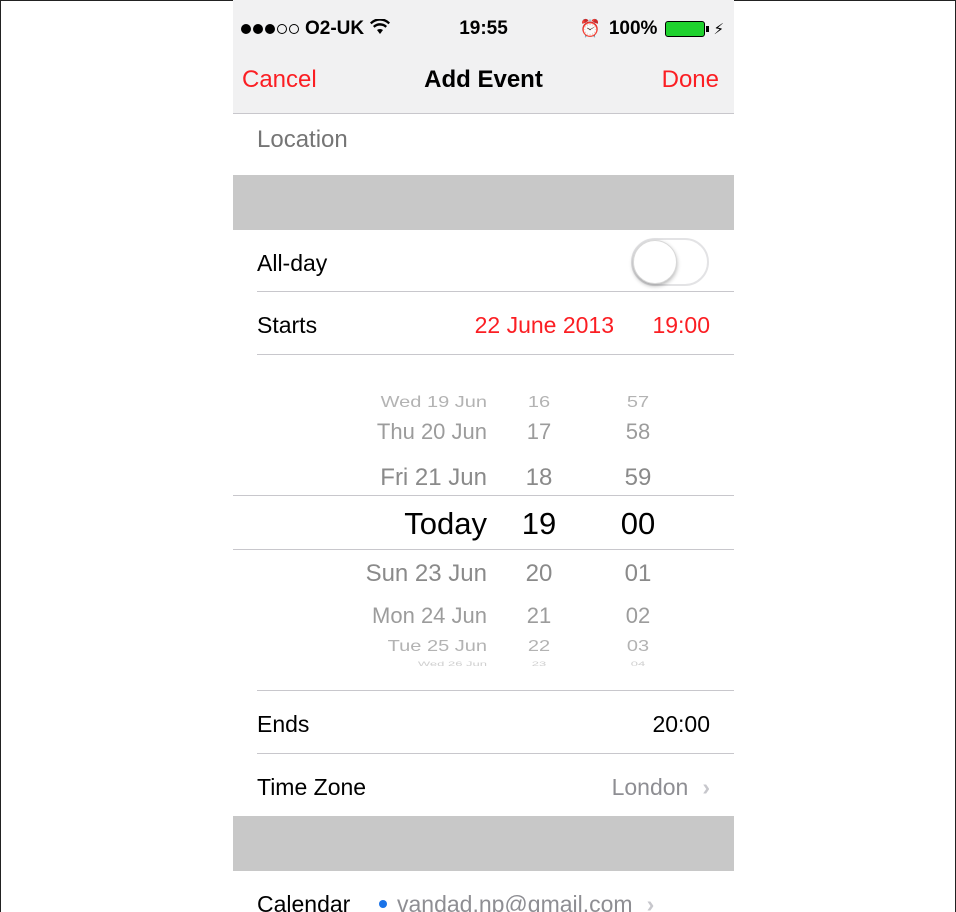 The height and width of the screenshot is (912, 956). I want to click on all-day-toggle, so click(670, 262).